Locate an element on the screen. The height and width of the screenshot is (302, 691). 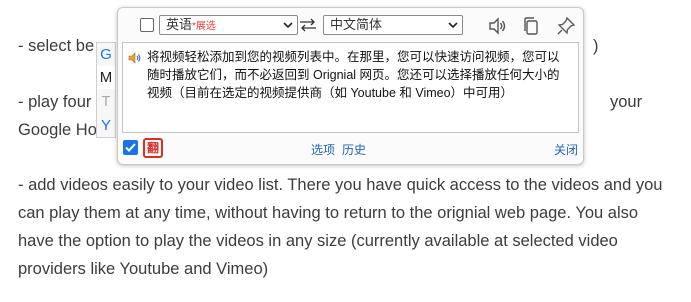
engine-tabs: G M T Y is located at coordinates (106, 90).